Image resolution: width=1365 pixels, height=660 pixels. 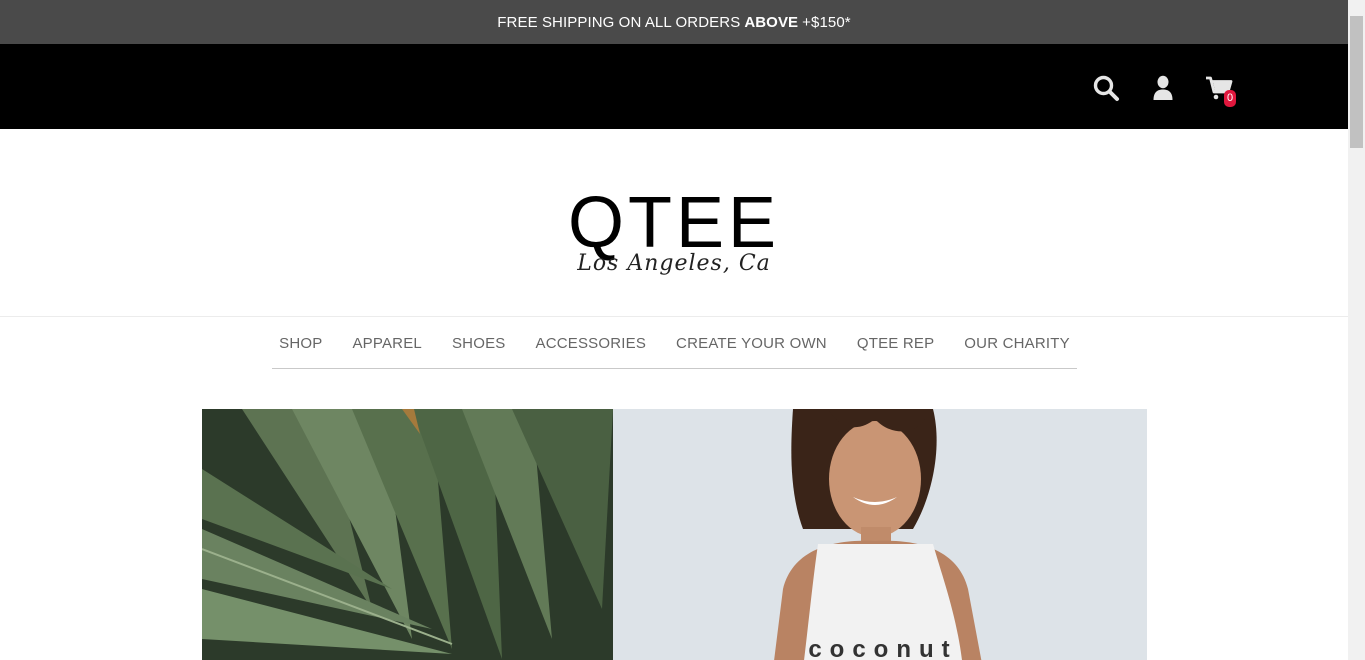 I want to click on nav-item-qtee-rep: QTEE REP, so click(x=895, y=343).